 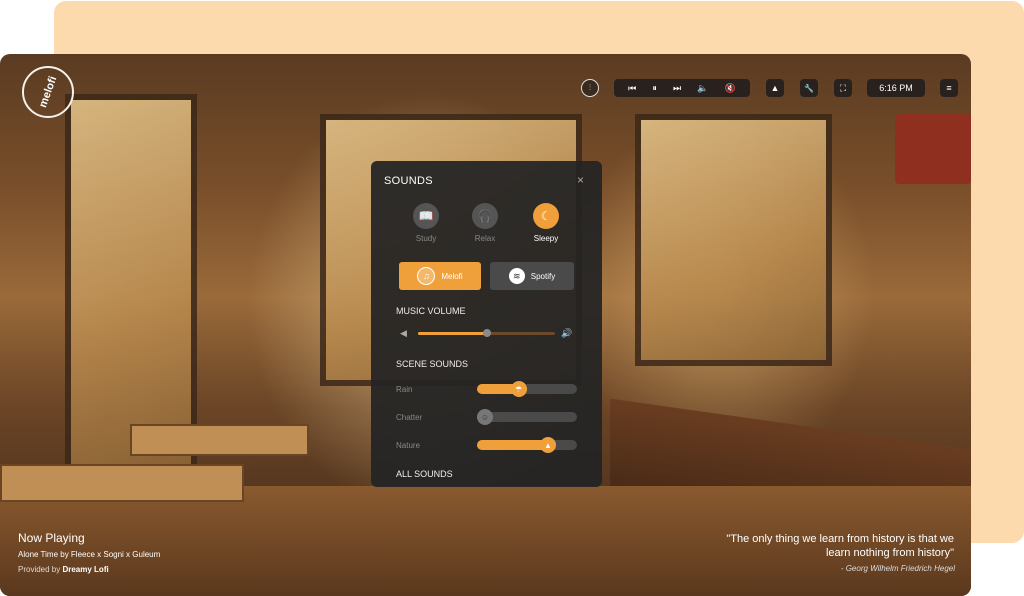 I want to click on nature-slider: ▲, so click(x=527, y=445).